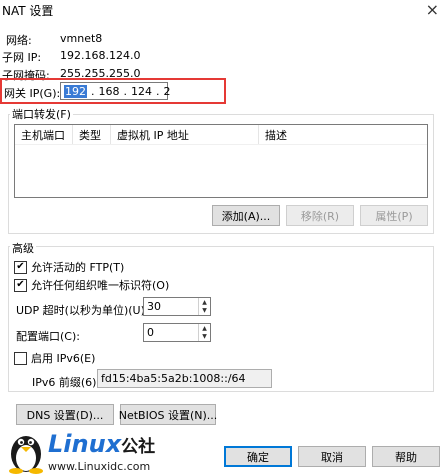  Describe the element at coordinates (138, 447) in the screenshot. I see `watermark-brand-suffix: 公社` at that location.